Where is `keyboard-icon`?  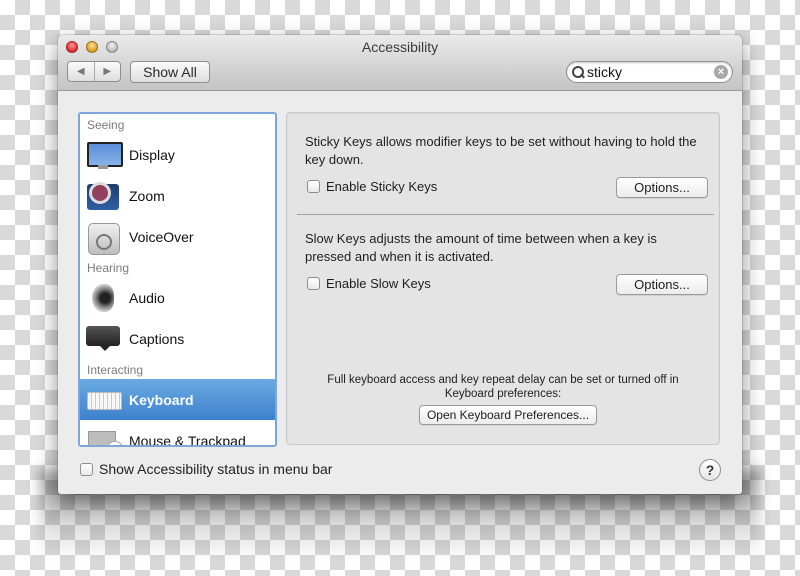
keyboard-icon is located at coordinates (104, 400).